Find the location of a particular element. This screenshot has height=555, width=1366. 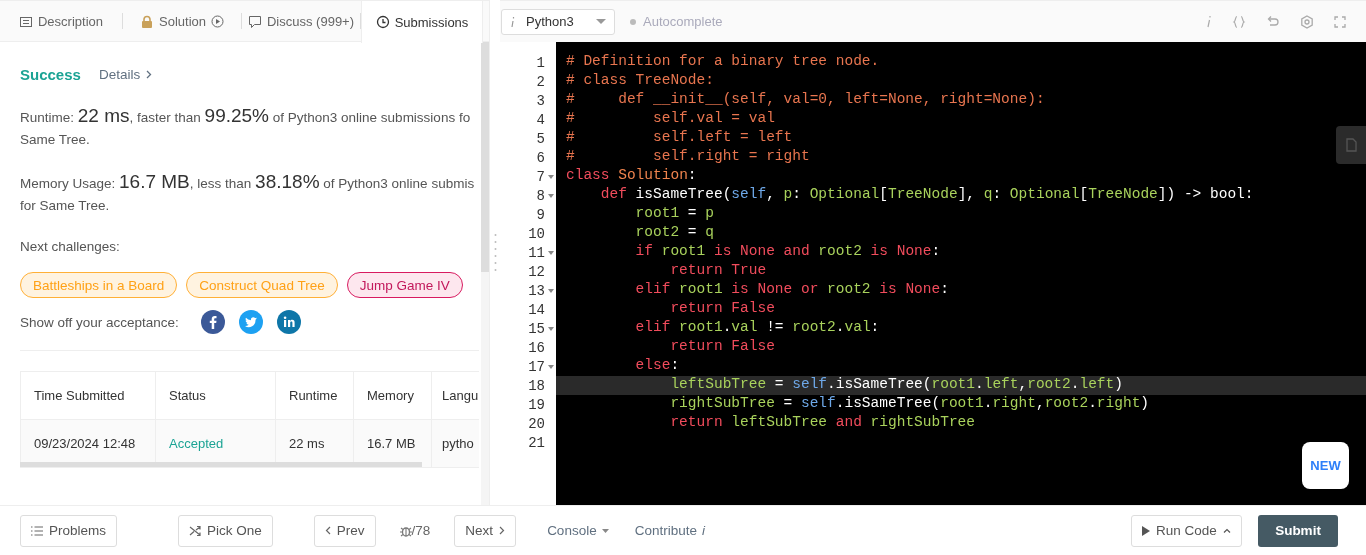

line-number: 6 is located at coordinates (540, 157).